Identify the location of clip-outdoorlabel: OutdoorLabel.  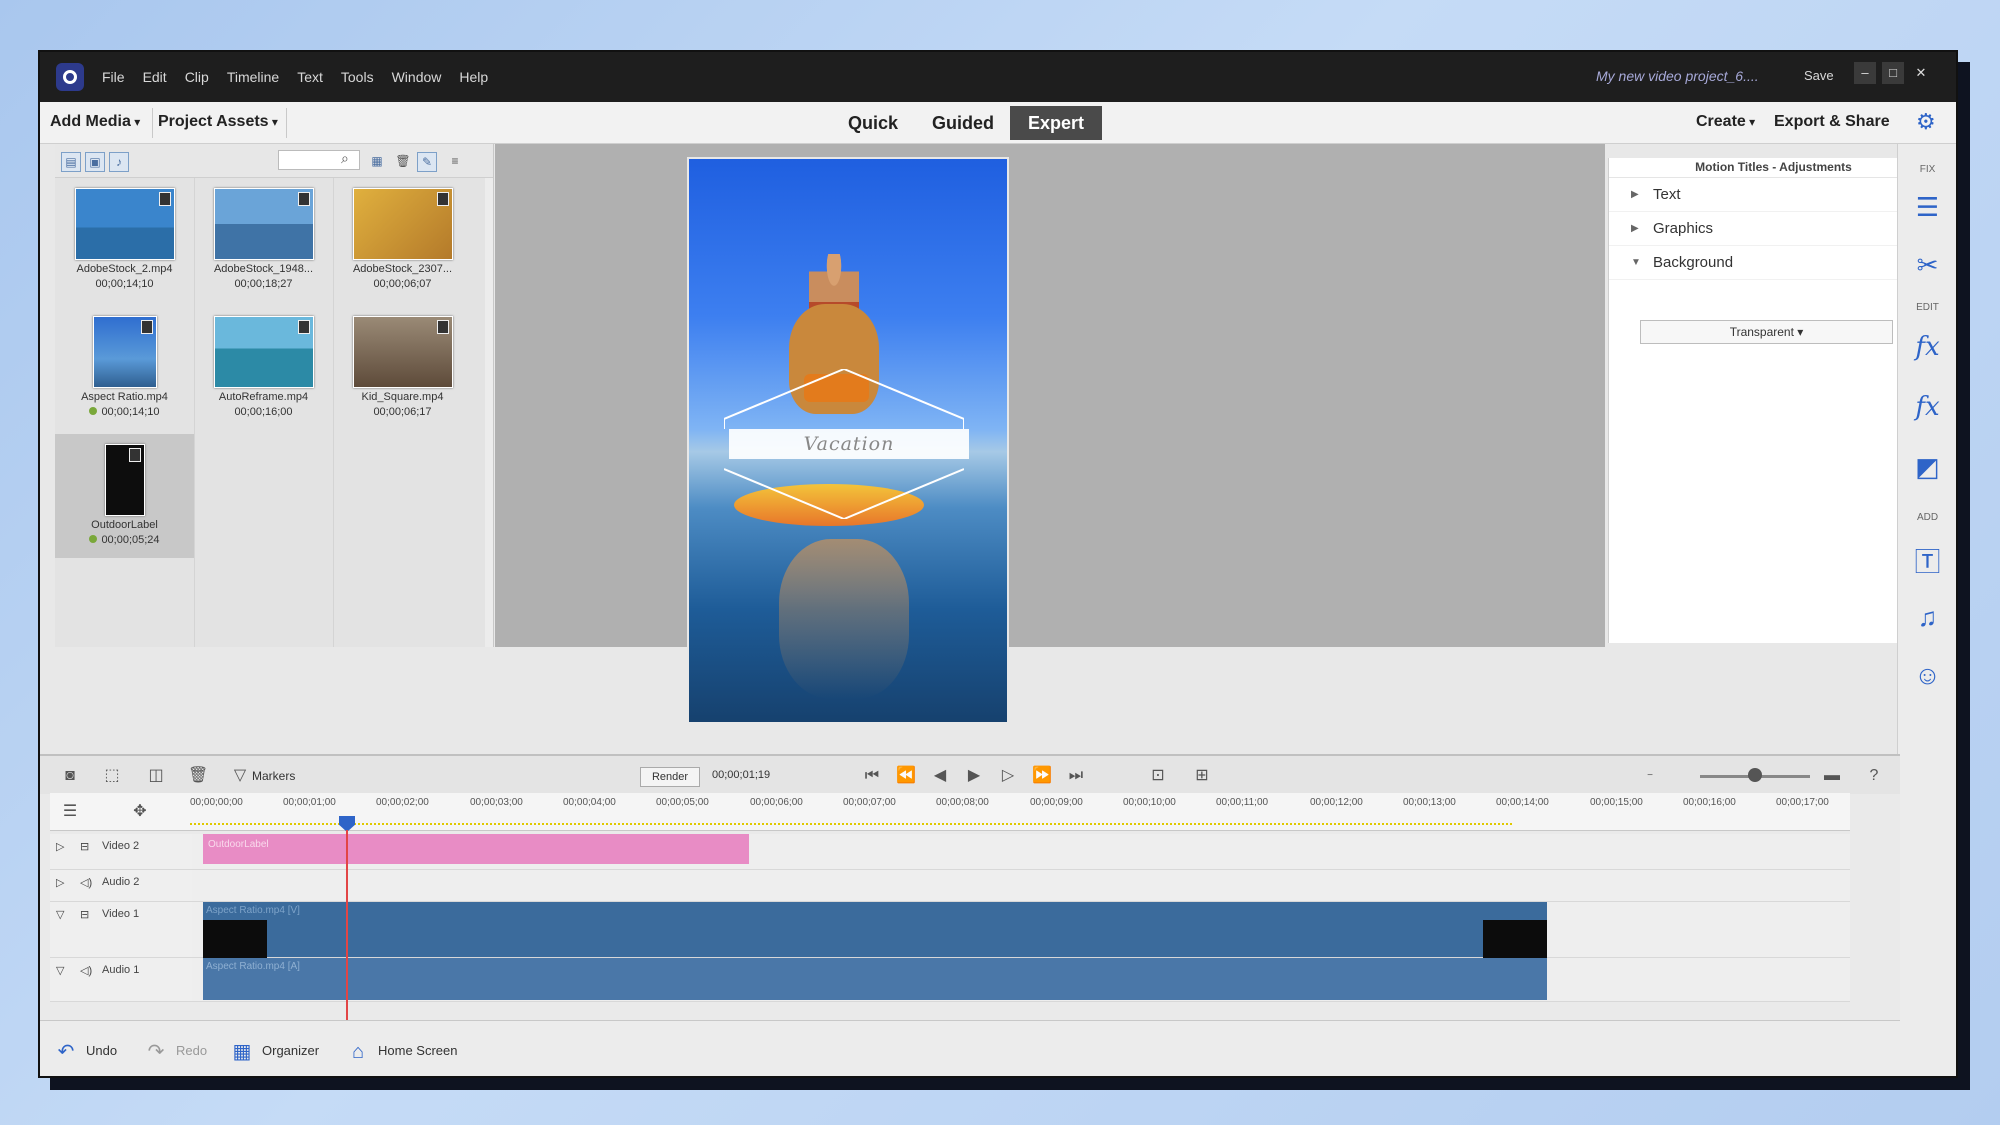
(476, 849).